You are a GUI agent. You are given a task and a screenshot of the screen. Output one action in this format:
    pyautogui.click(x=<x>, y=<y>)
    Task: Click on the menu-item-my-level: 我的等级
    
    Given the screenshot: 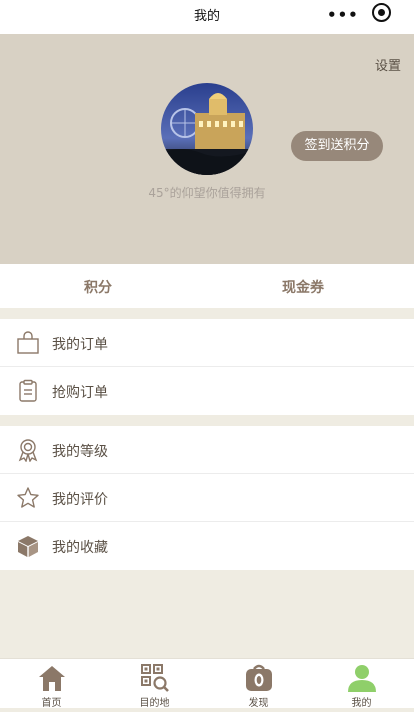 What is the action you would take?
    pyautogui.click(x=207, y=450)
    